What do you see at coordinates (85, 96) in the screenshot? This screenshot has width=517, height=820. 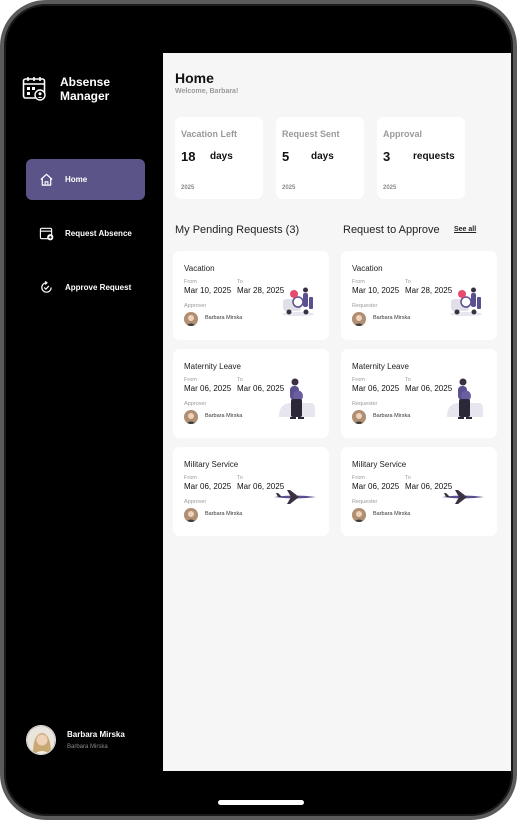 I see `app-title-line2: Manager` at bounding box center [85, 96].